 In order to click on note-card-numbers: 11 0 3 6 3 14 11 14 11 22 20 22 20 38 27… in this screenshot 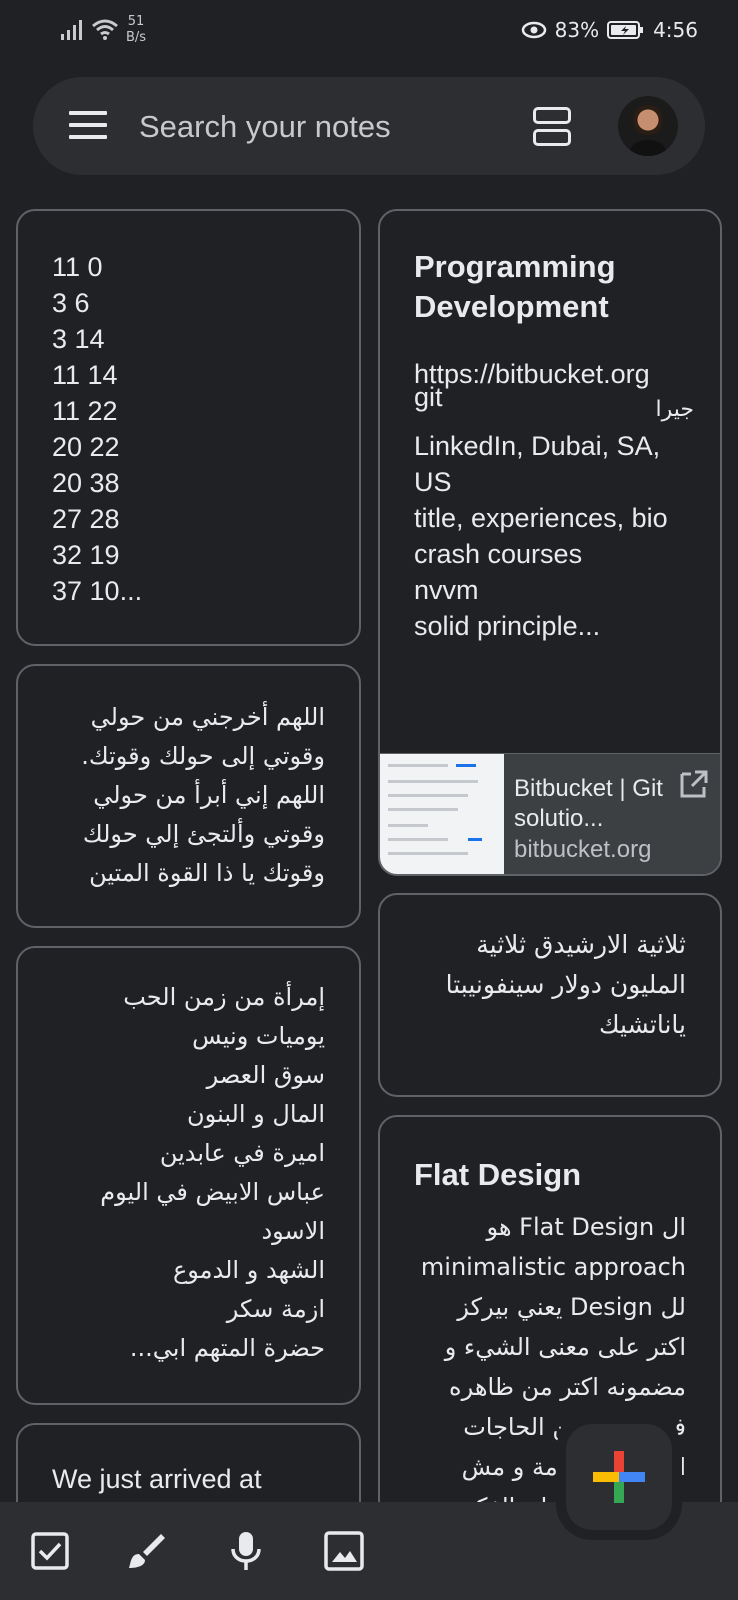, I will do `click(188, 427)`.